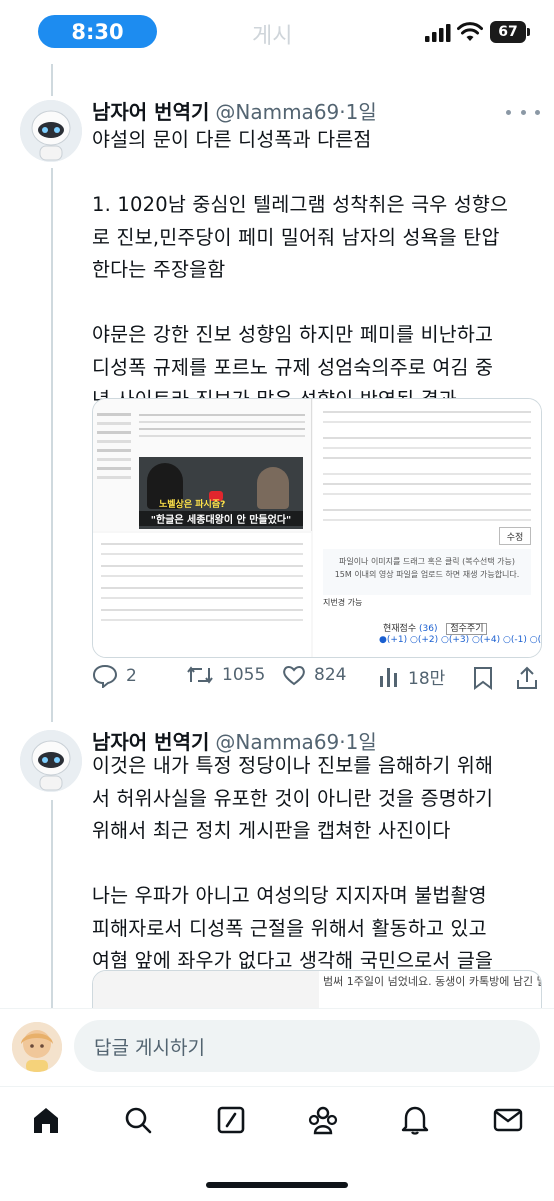 The image size is (554, 1201). I want to click on header-title: 게시, so click(272, 36).